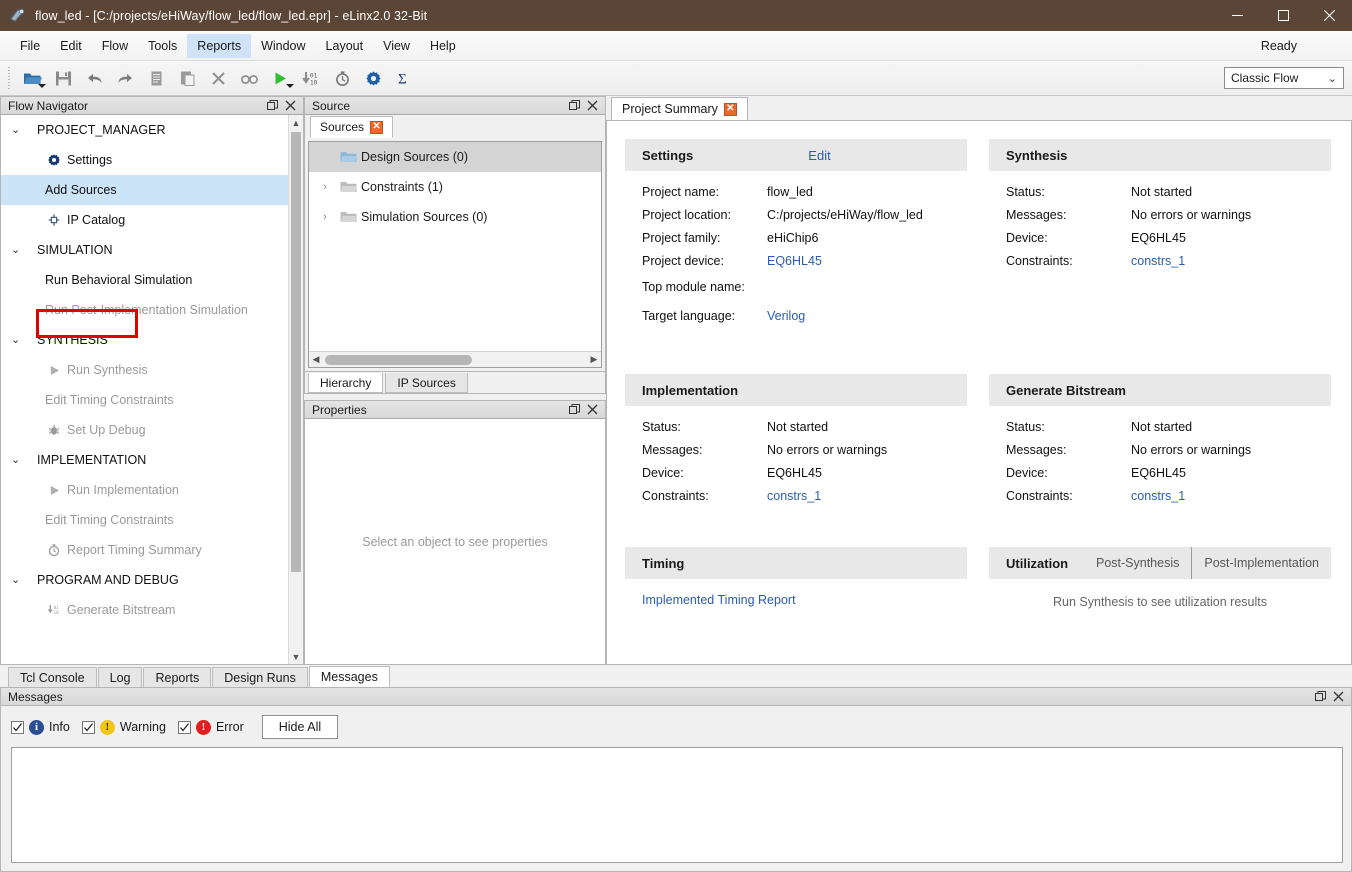 The width and height of the screenshot is (1352, 872). Describe the element at coordinates (123, 727) in the screenshot. I see `filter-warning: ! Warning` at that location.